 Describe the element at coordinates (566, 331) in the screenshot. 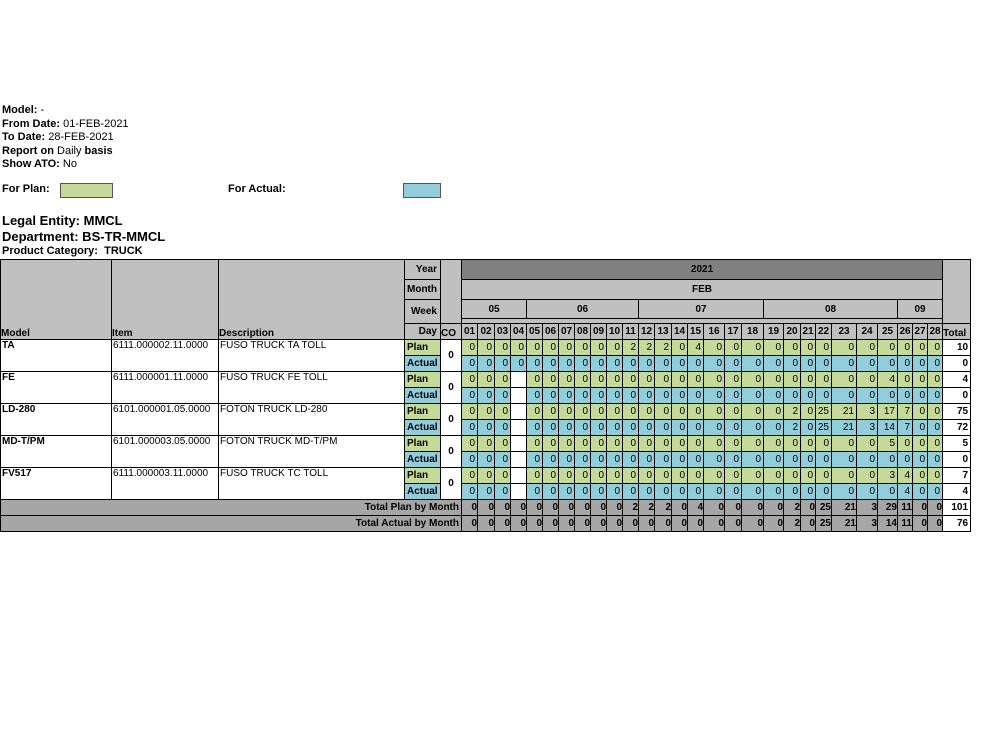

I see `day-07: 07` at that location.